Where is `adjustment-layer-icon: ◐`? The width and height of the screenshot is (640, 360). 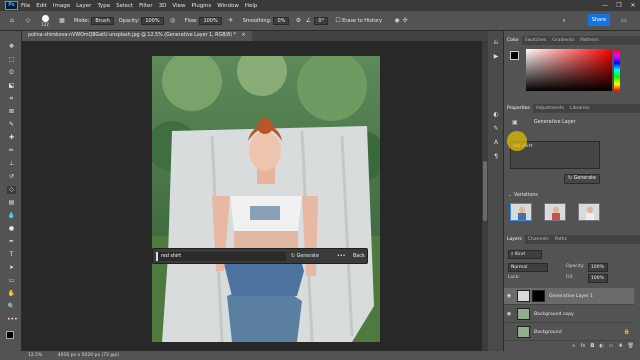
adjustment-layer-icon: ◐ is located at coordinates (601, 347).